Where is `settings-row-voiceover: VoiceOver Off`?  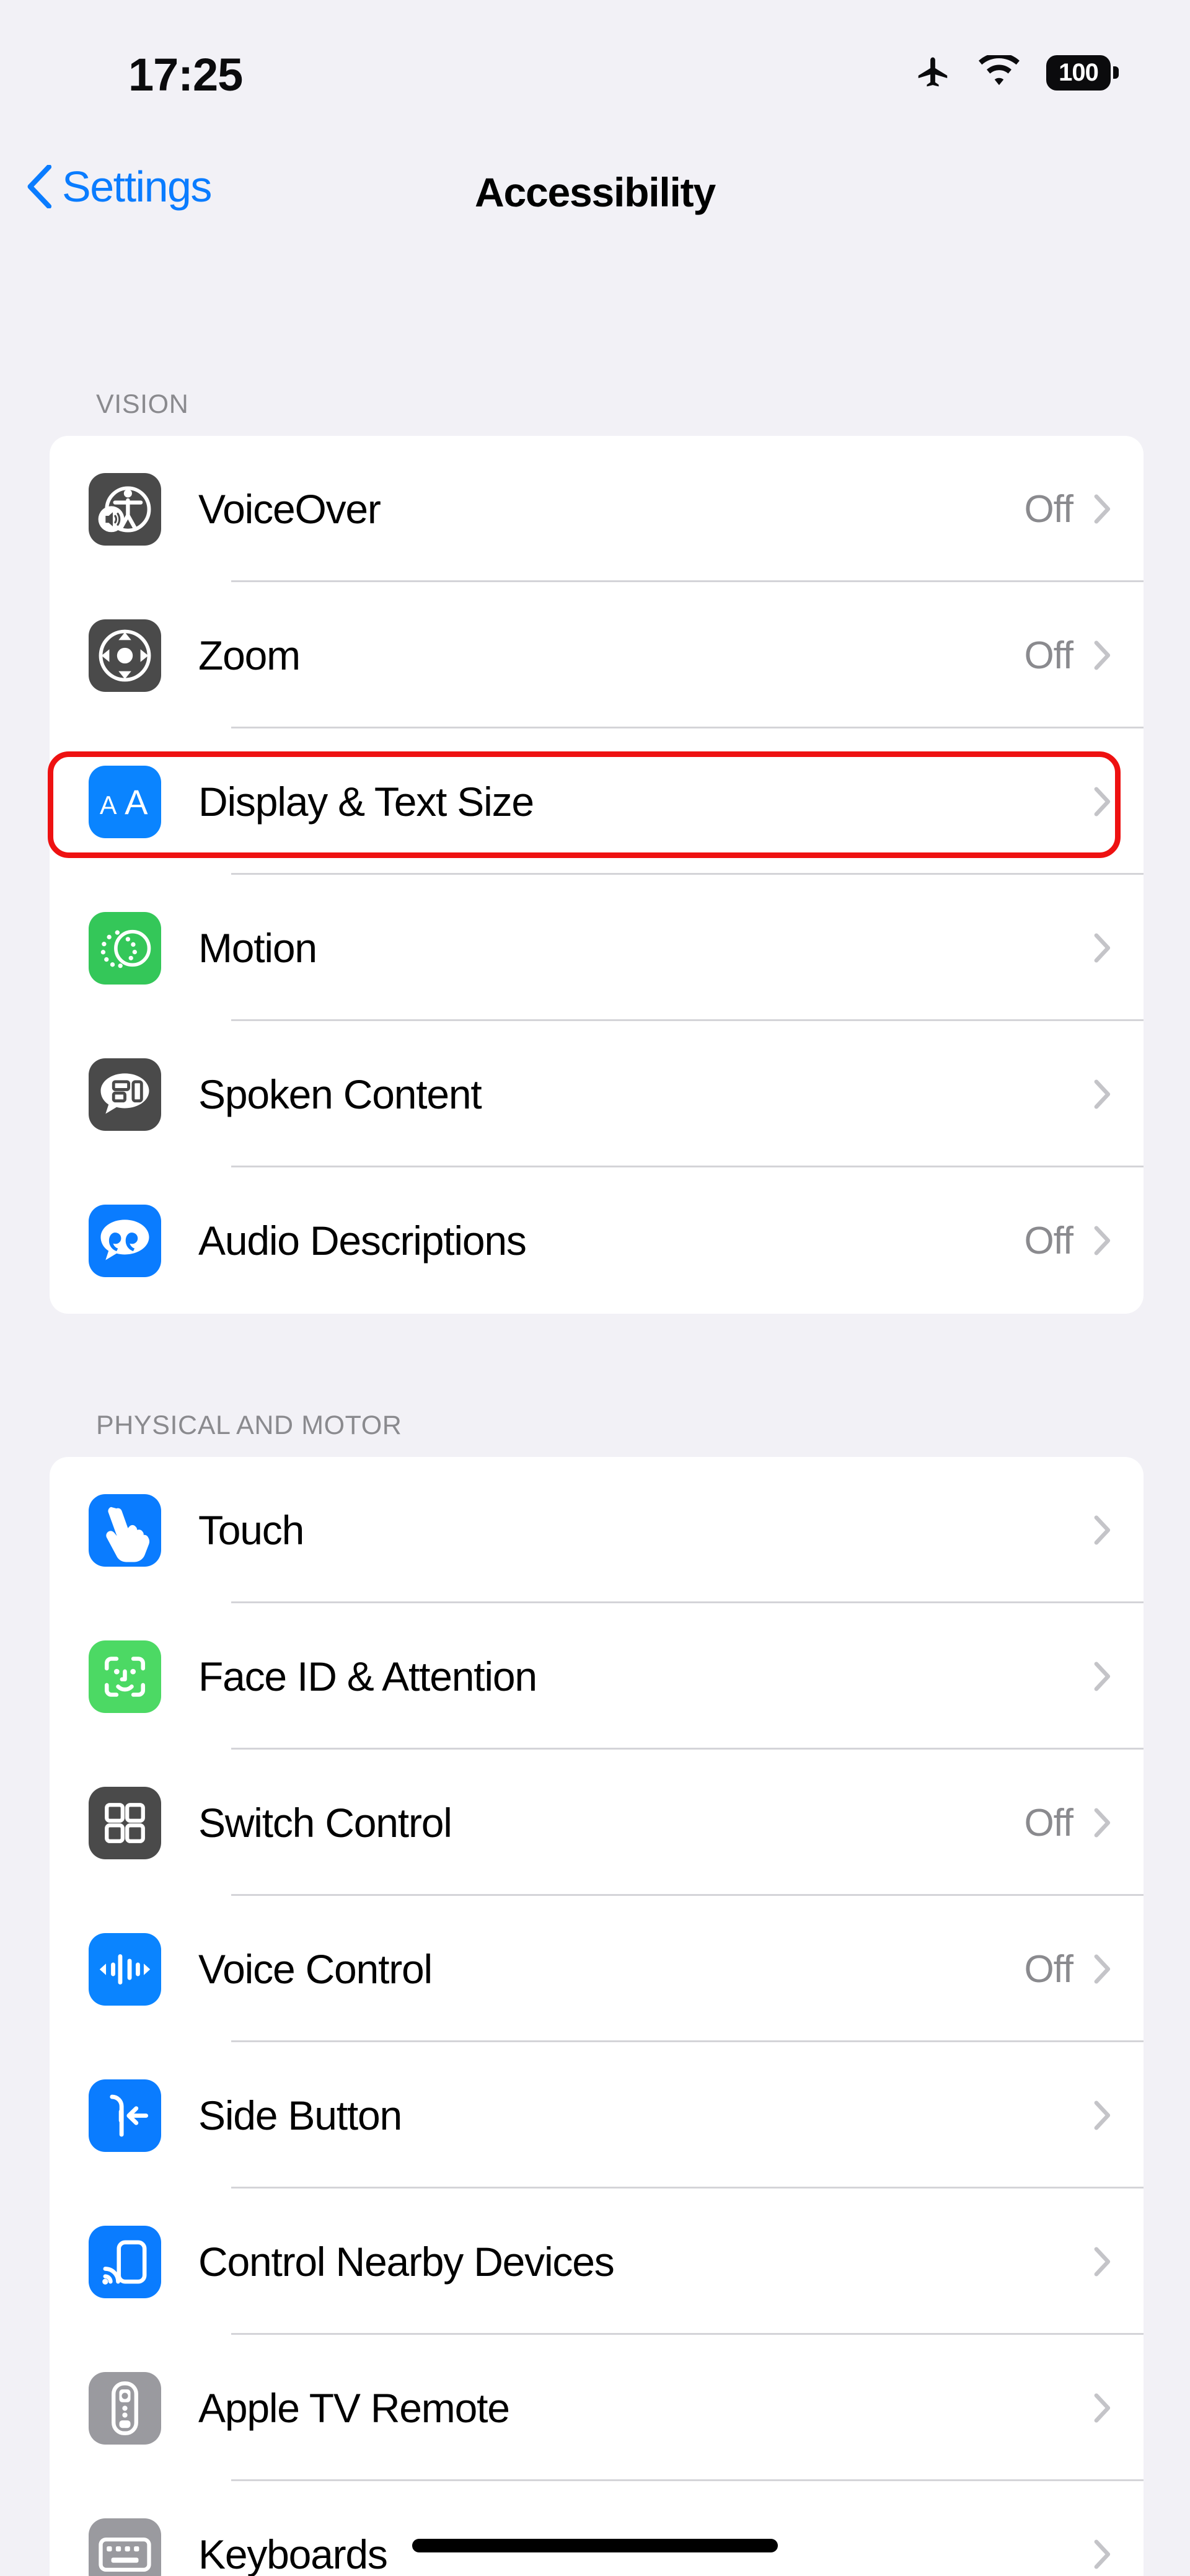
settings-row-voiceover: VoiceOver Off is located at coordinates (597, 509).